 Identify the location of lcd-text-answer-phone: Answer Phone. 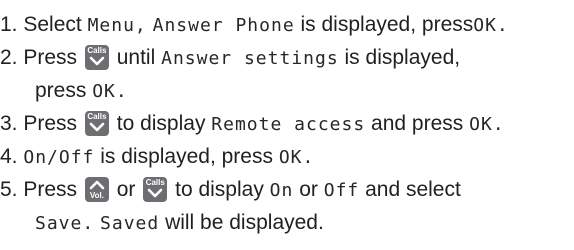
(223, 25).